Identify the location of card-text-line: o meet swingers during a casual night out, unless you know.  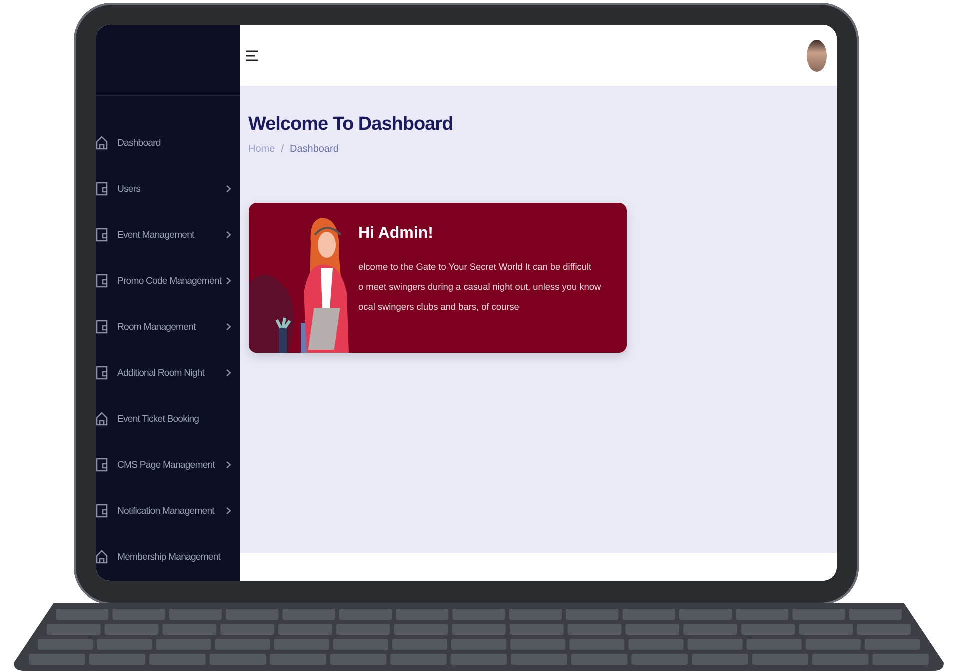
(480, 287).